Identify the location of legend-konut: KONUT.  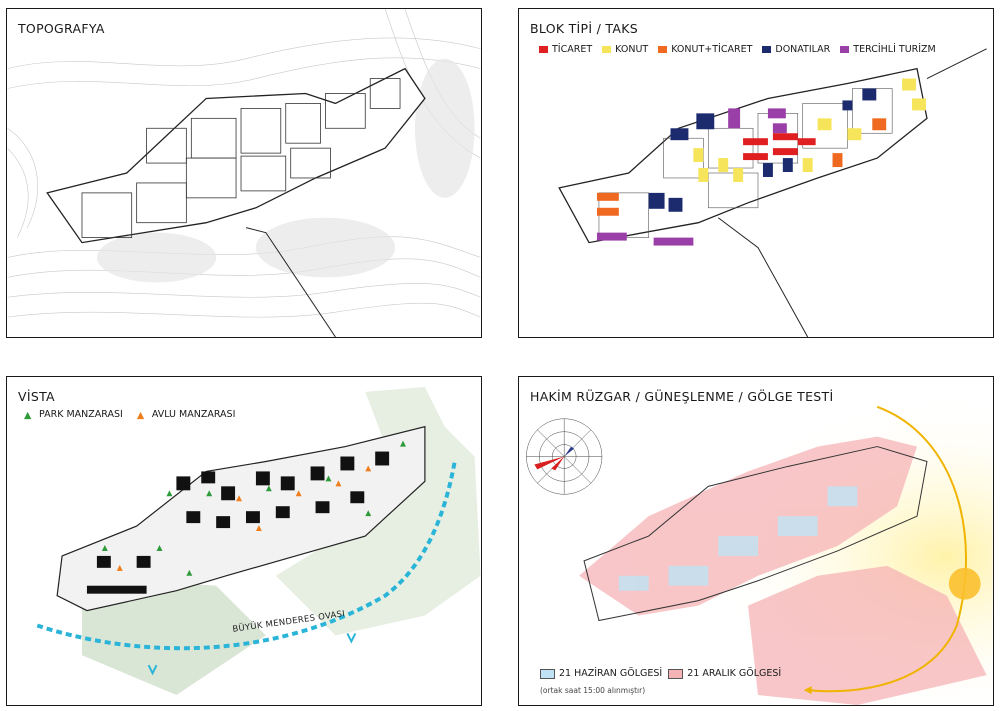
(625, 49).